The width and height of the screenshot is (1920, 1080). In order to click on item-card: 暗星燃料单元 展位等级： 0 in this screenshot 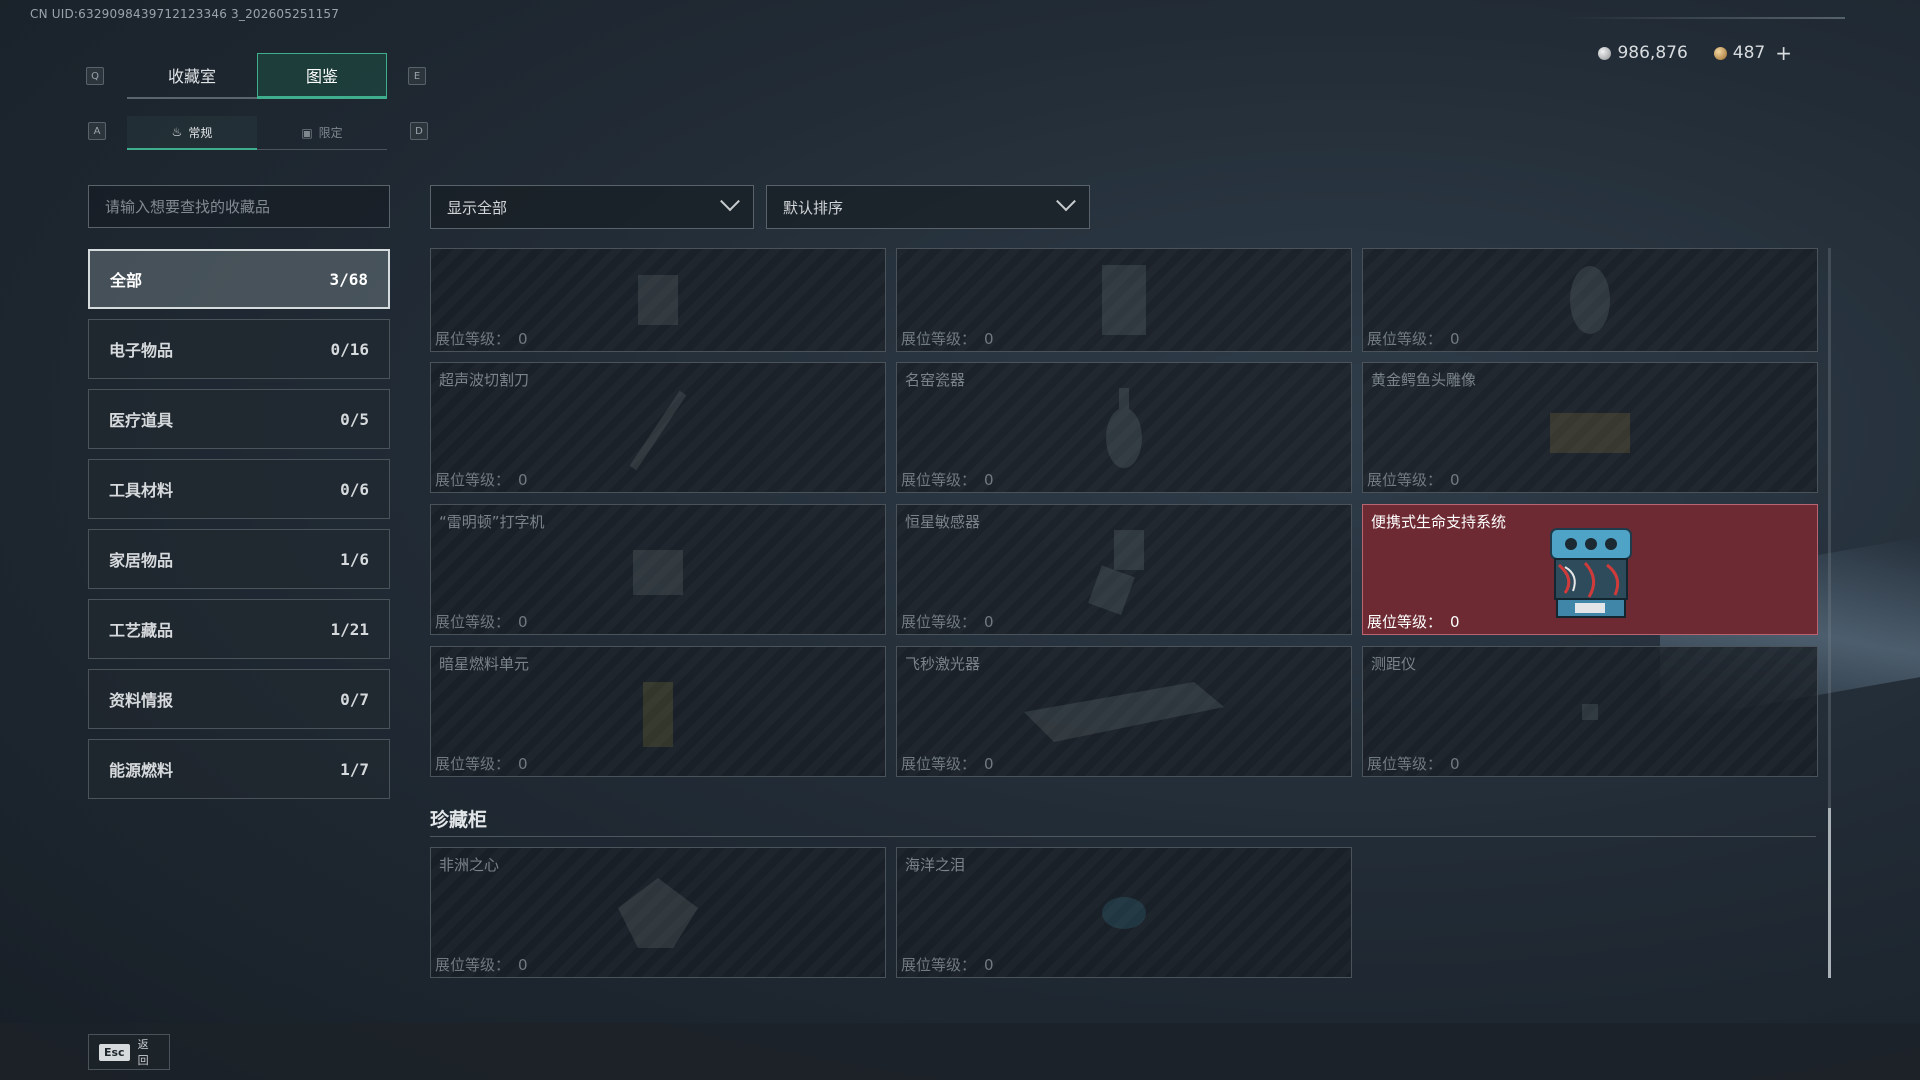, I will do `click(658, 711)`.